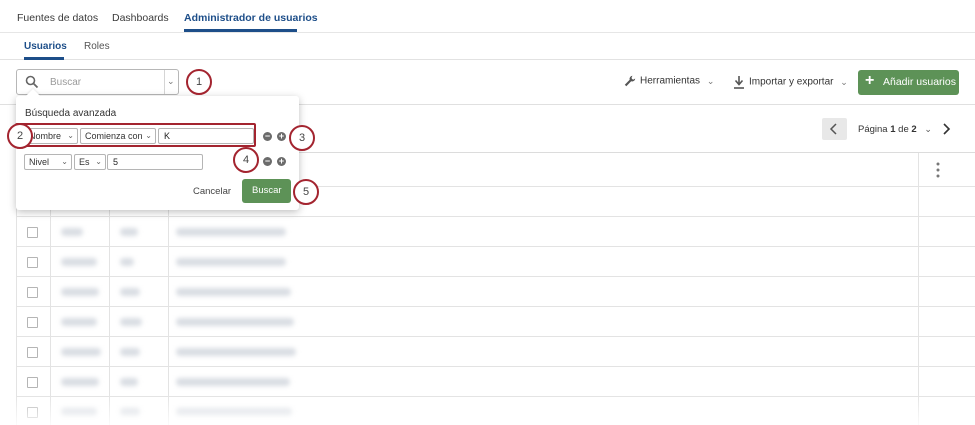 The image size is (975, 425). I want to click on import-export-label: Importar y exportar, so click(791, 82).